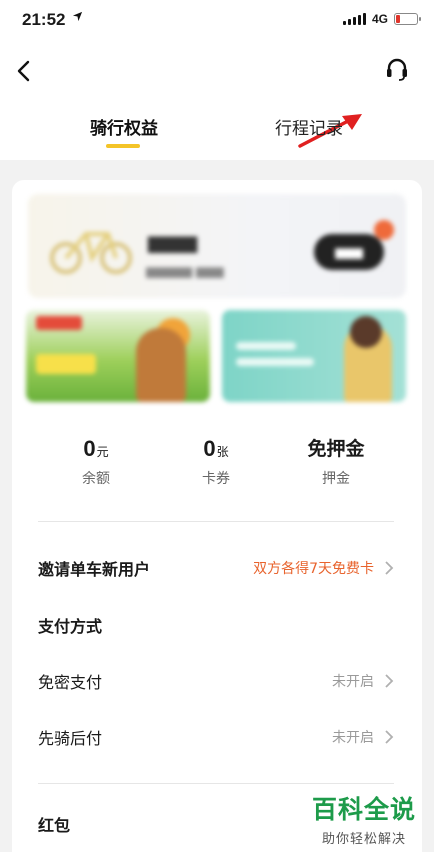  What do you see at coordinates (398, 19) in the screenshot?
I see `battery-level` at bounding box center [398, 19].